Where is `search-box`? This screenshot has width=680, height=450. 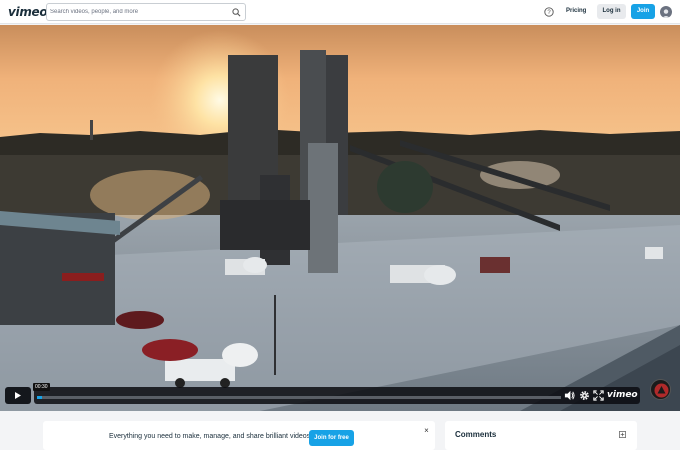
search-box is located at coordinates (146, 12).